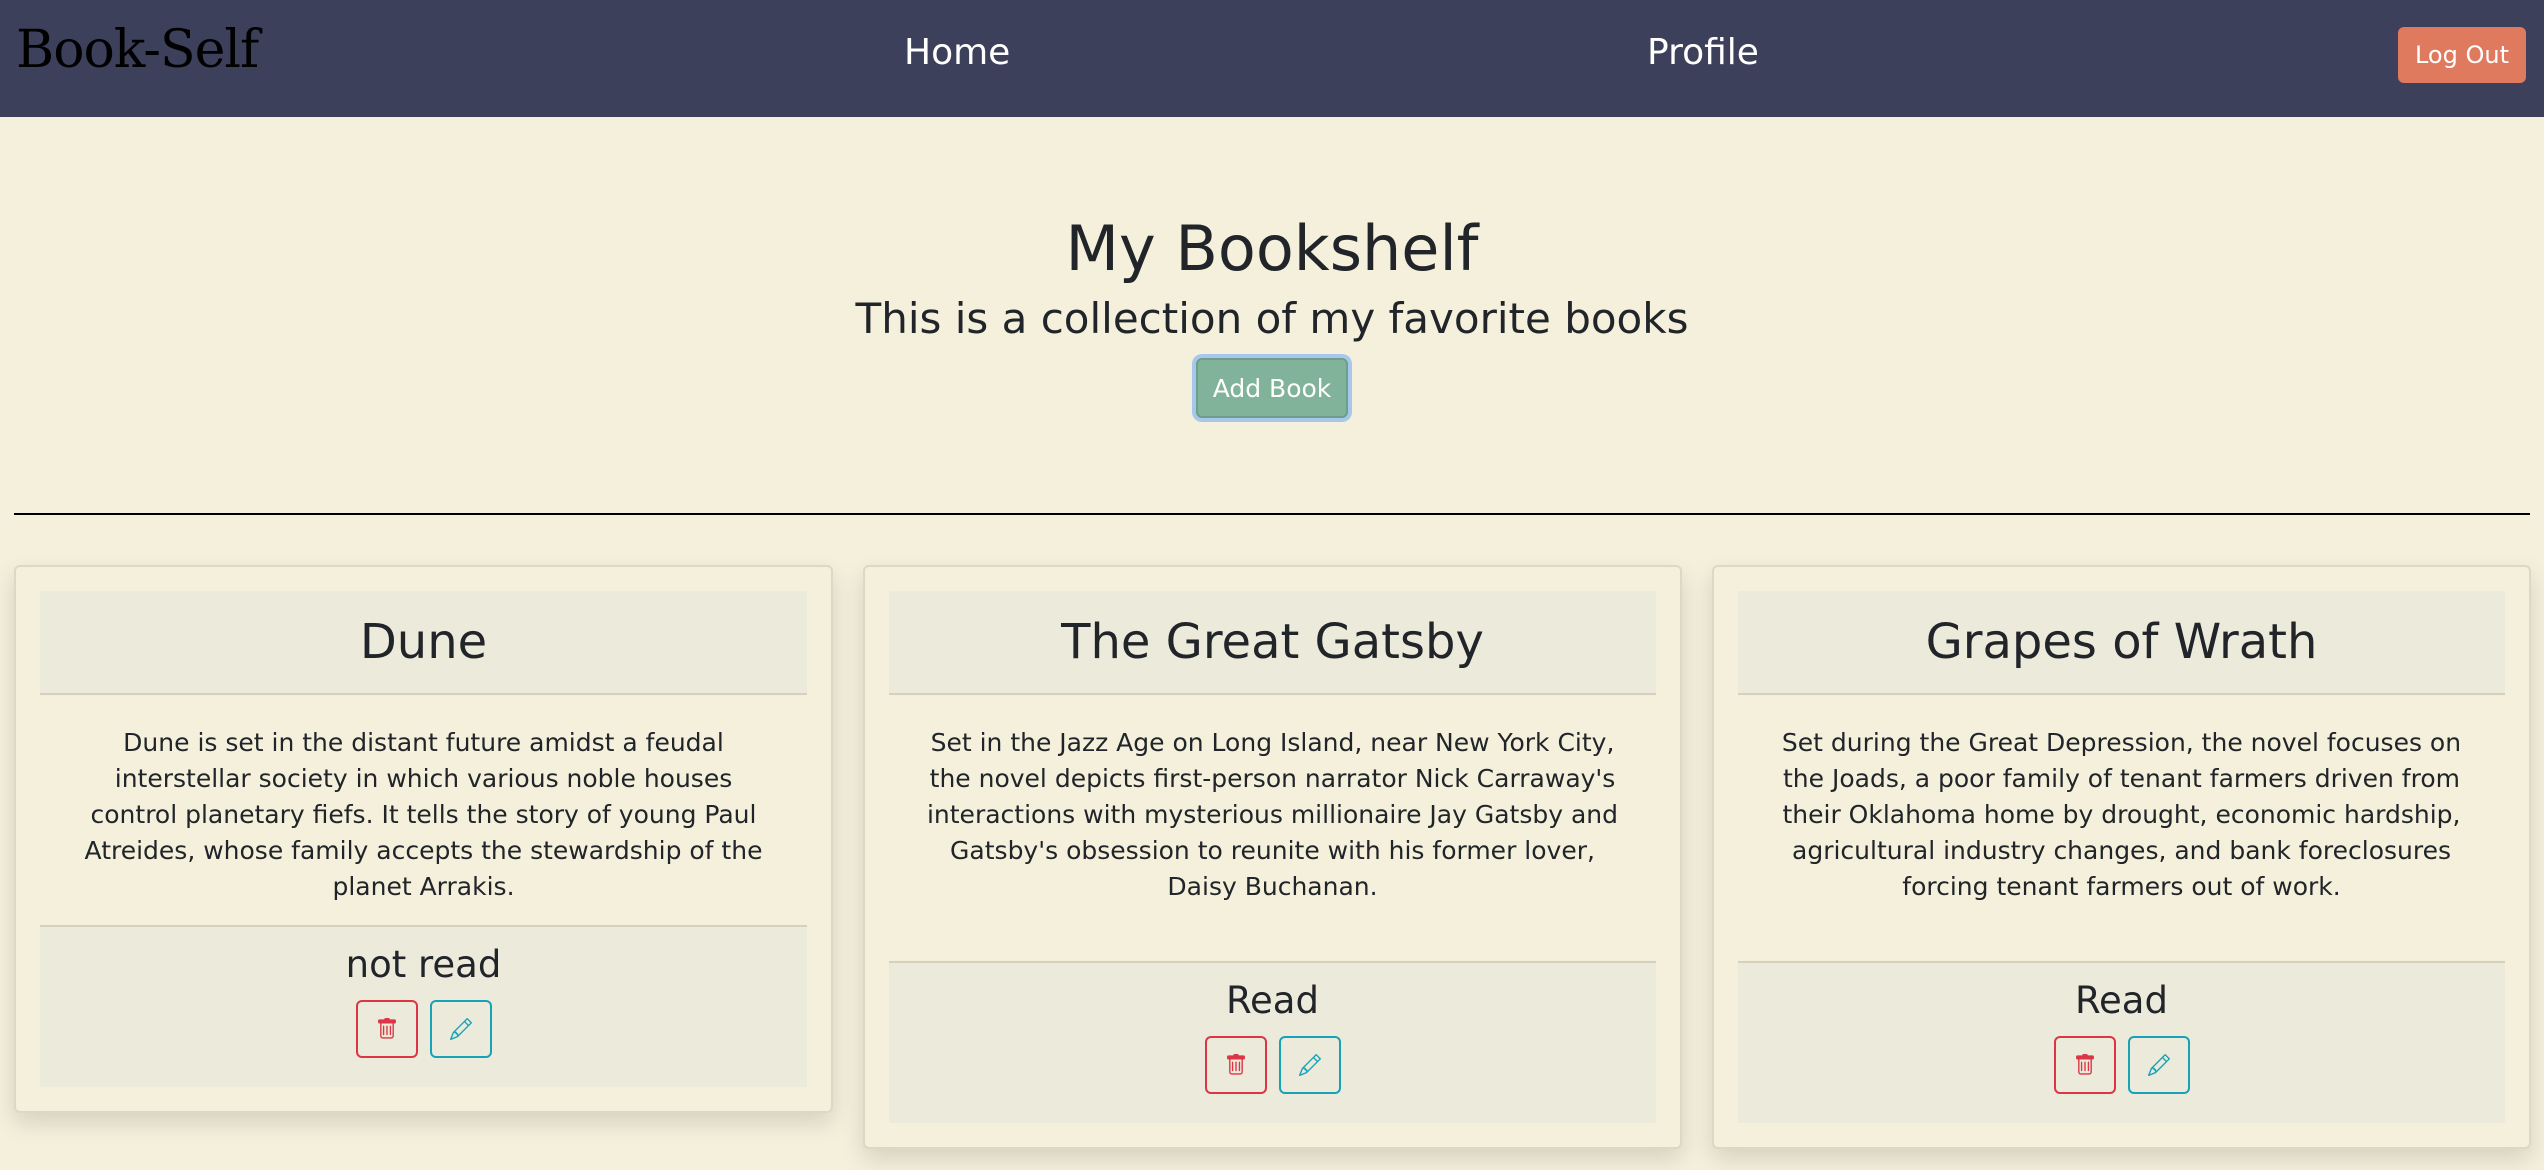 This screenshot has width=2544, height=1170. I want to click on card-header: Grapes of Wrath, so click(2121, 643).